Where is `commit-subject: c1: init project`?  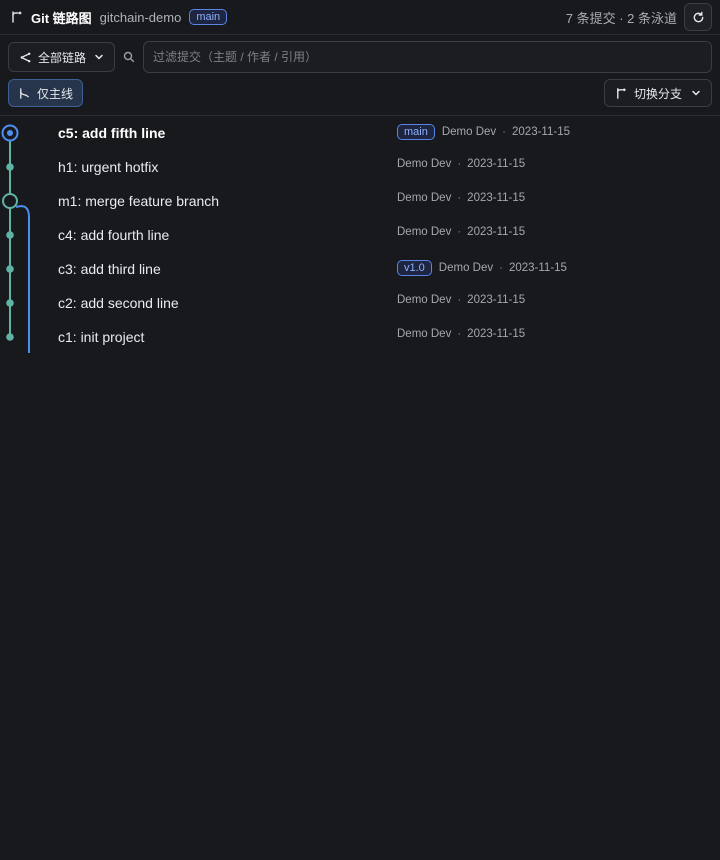 commit-subject: c1: init project is located at coordinates (101, 337).